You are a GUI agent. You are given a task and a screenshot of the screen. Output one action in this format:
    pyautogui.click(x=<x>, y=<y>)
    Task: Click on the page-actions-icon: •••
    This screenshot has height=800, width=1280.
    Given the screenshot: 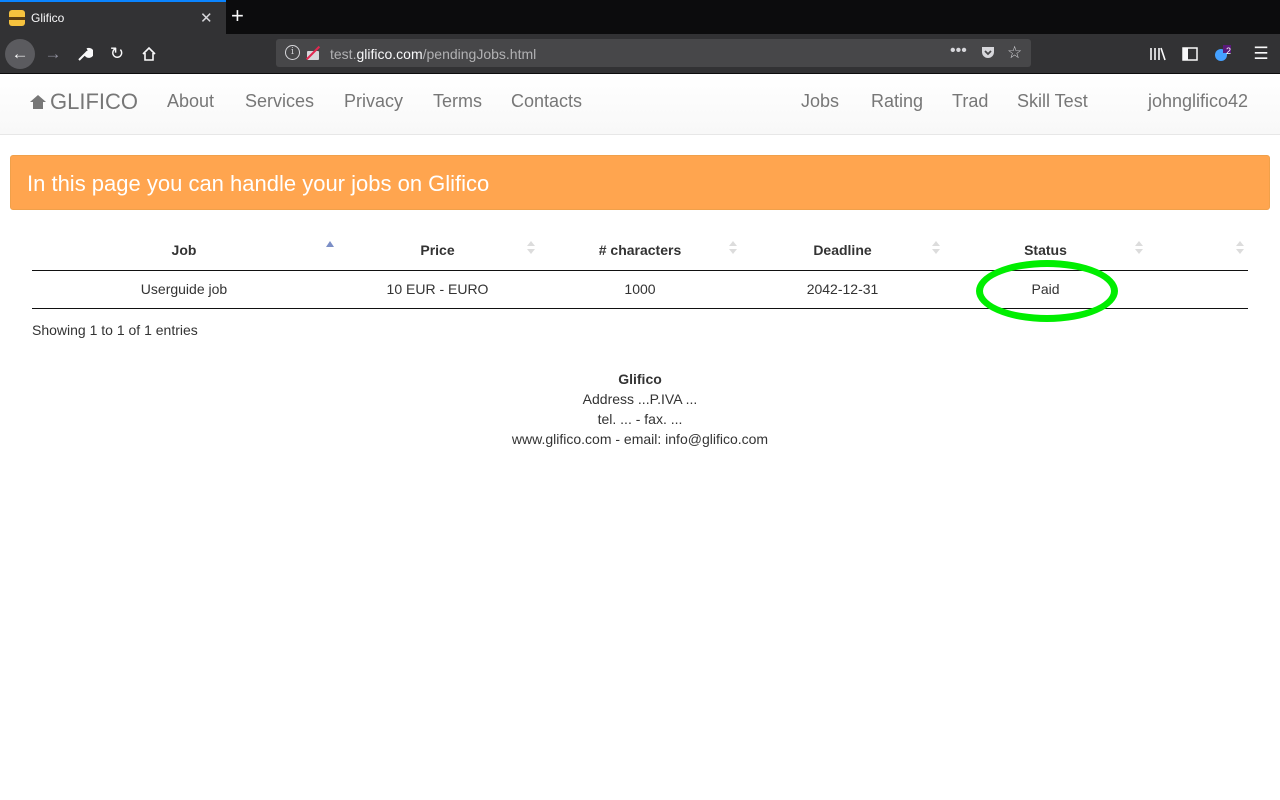 What is the action you would take?
    pyautogui.click(x=958, y=51)
    